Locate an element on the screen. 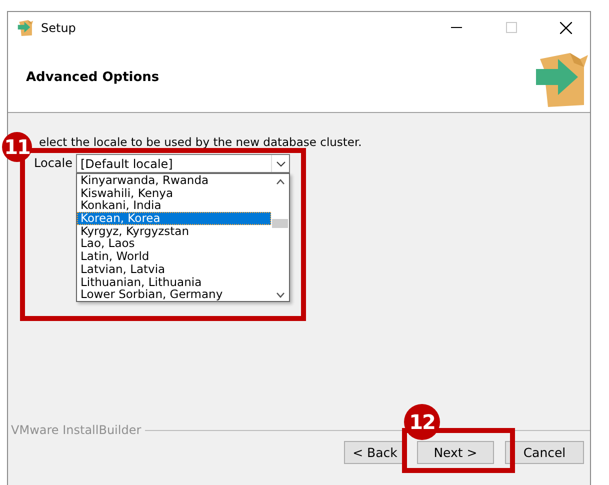 This screenshot has width=609, height=485. window-title: Setup is located at coordinates (58, 27).